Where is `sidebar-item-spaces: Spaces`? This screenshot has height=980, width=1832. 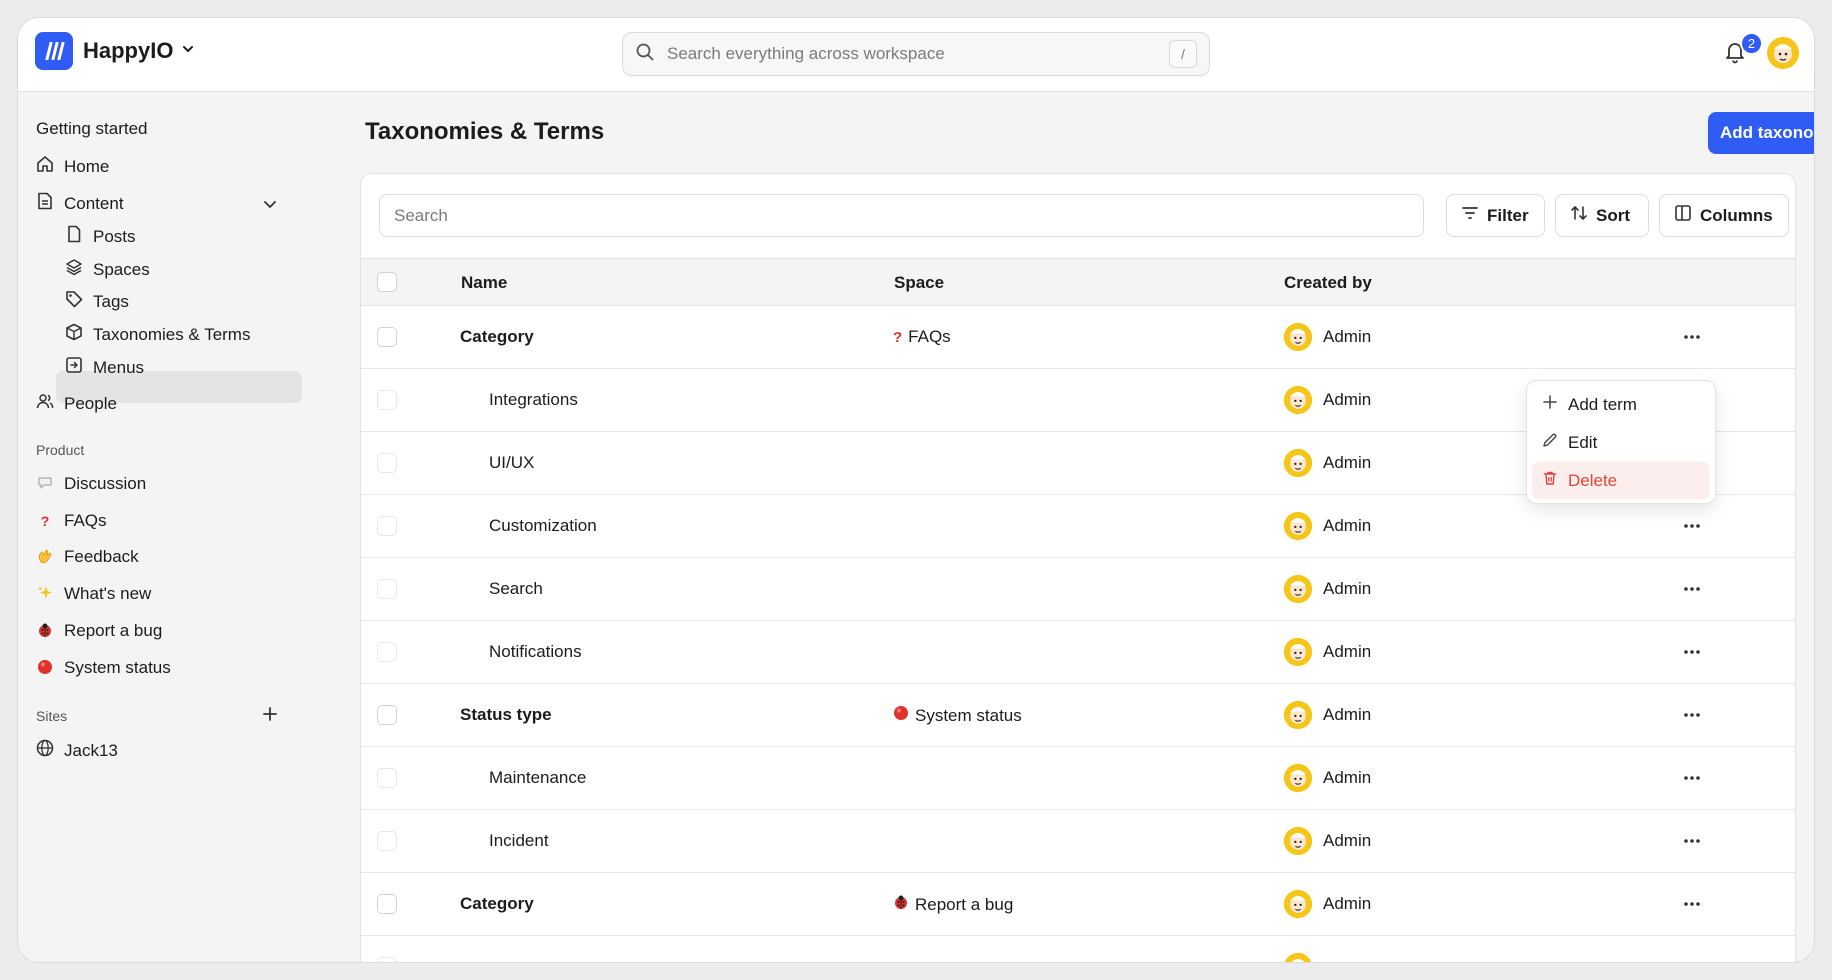
sidebar-item-spaces: Spaces is located at coordinates (107, 269).